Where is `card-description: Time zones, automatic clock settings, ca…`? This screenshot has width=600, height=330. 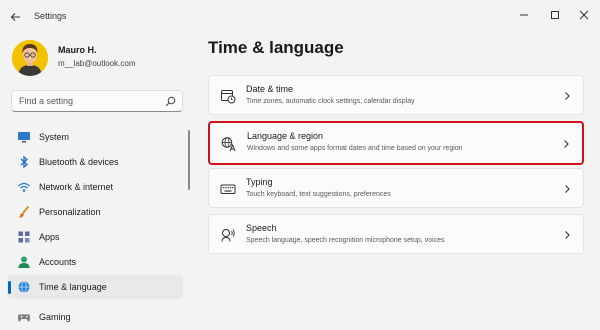 card-description: Time zones, automatic clock settings, ca… is located at coordinates (330, 101).